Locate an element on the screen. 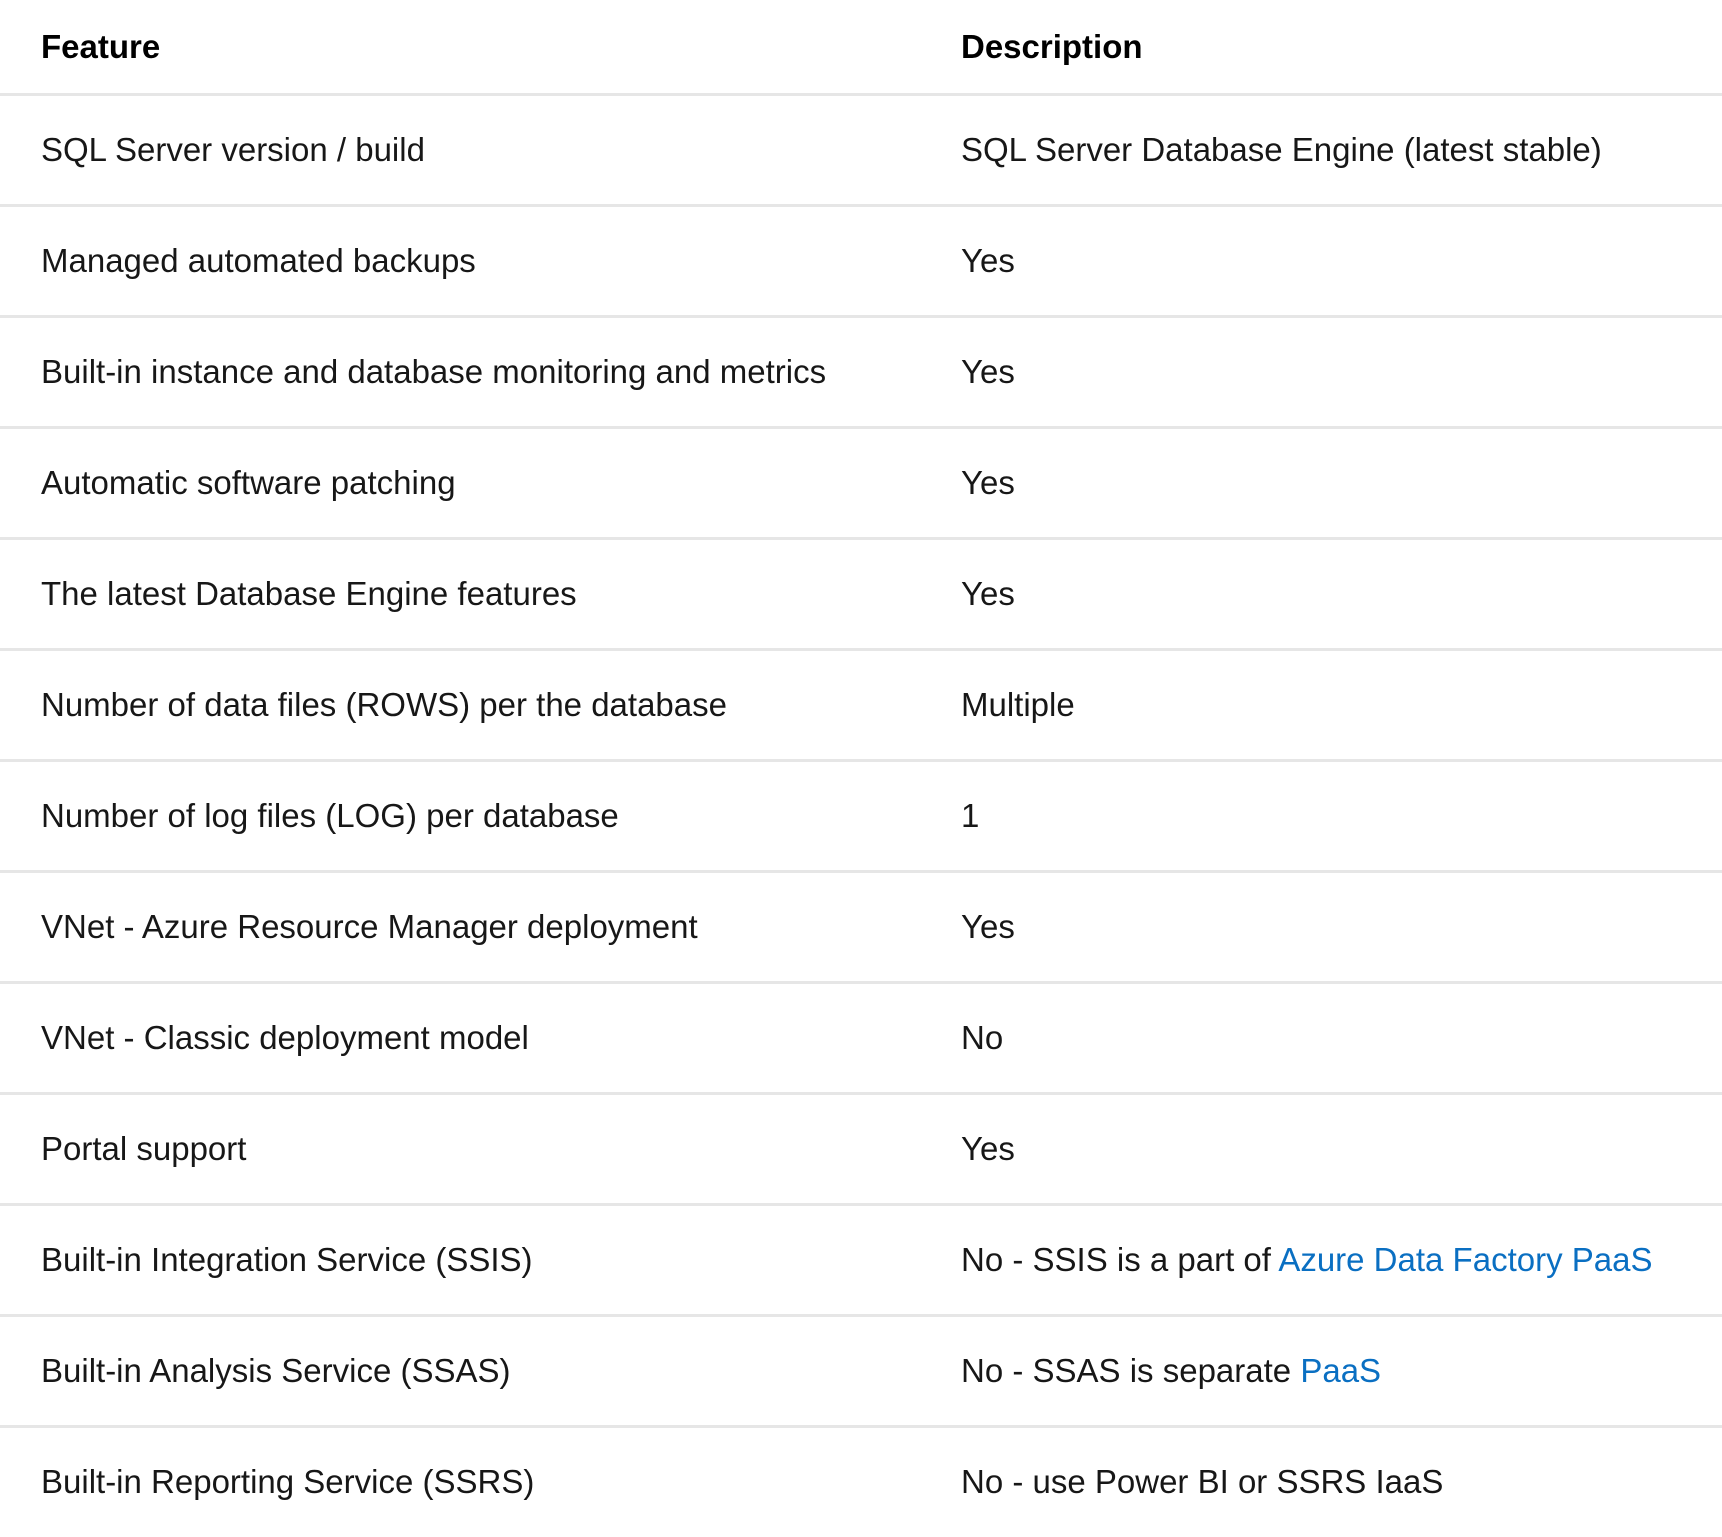 This screenshot has height=1537, width=1722. header-description: Description is located at coordinates (1321, 48).